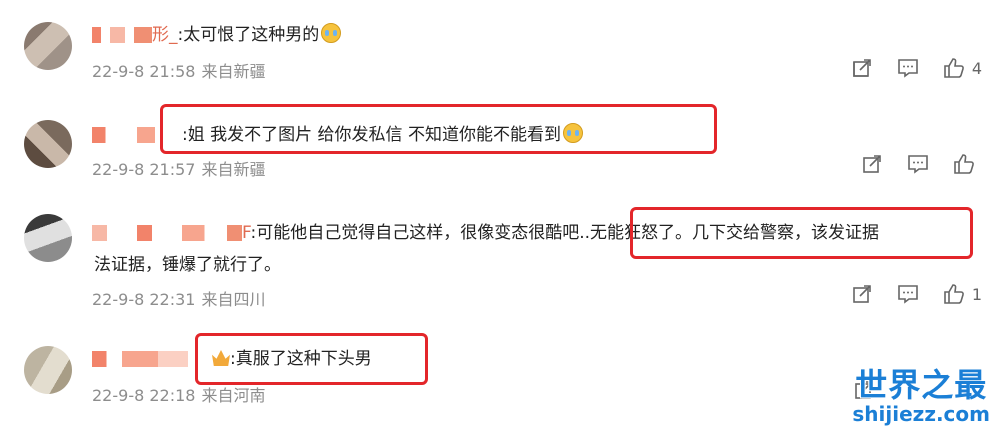 This screenshot has width=1000, height=434. What do you see at coordinates (144, 71) in the screenshot?
I see `comment-date: 22-9-8 21:58` at bounding box center [144, 71].